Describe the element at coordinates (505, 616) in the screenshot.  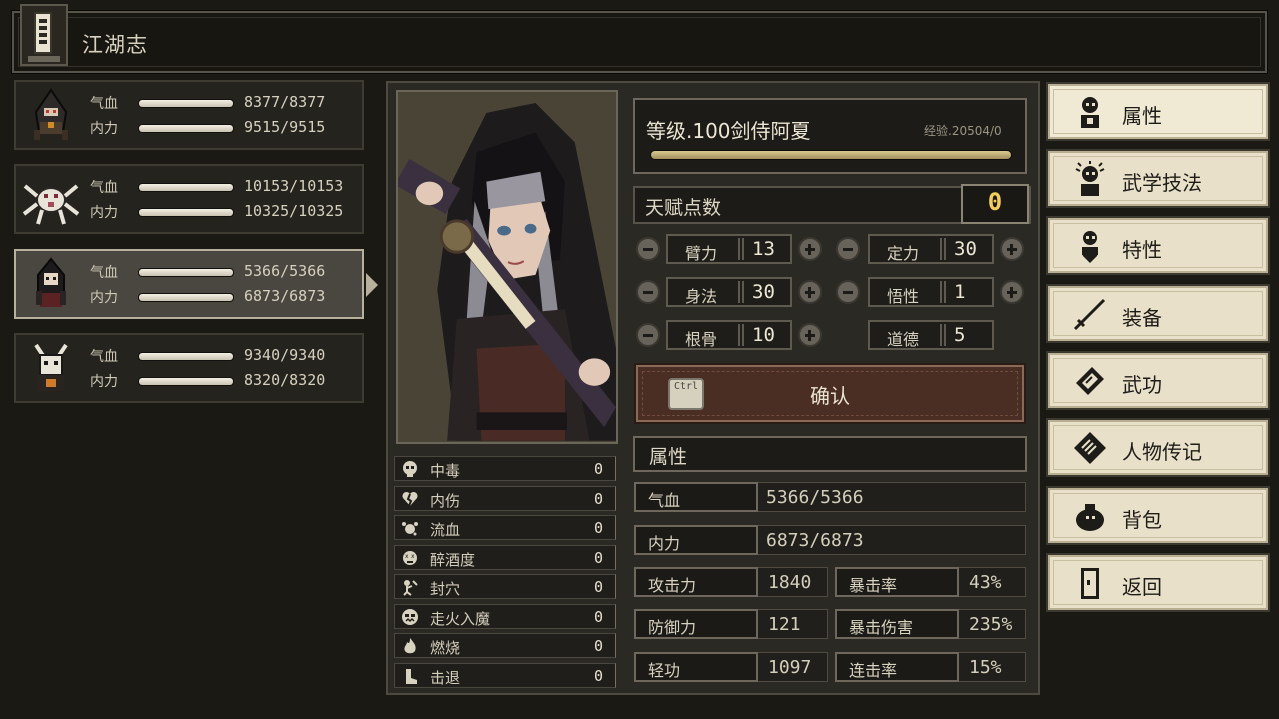
I see `status-effect-row: 走火入魔 0` at that location.